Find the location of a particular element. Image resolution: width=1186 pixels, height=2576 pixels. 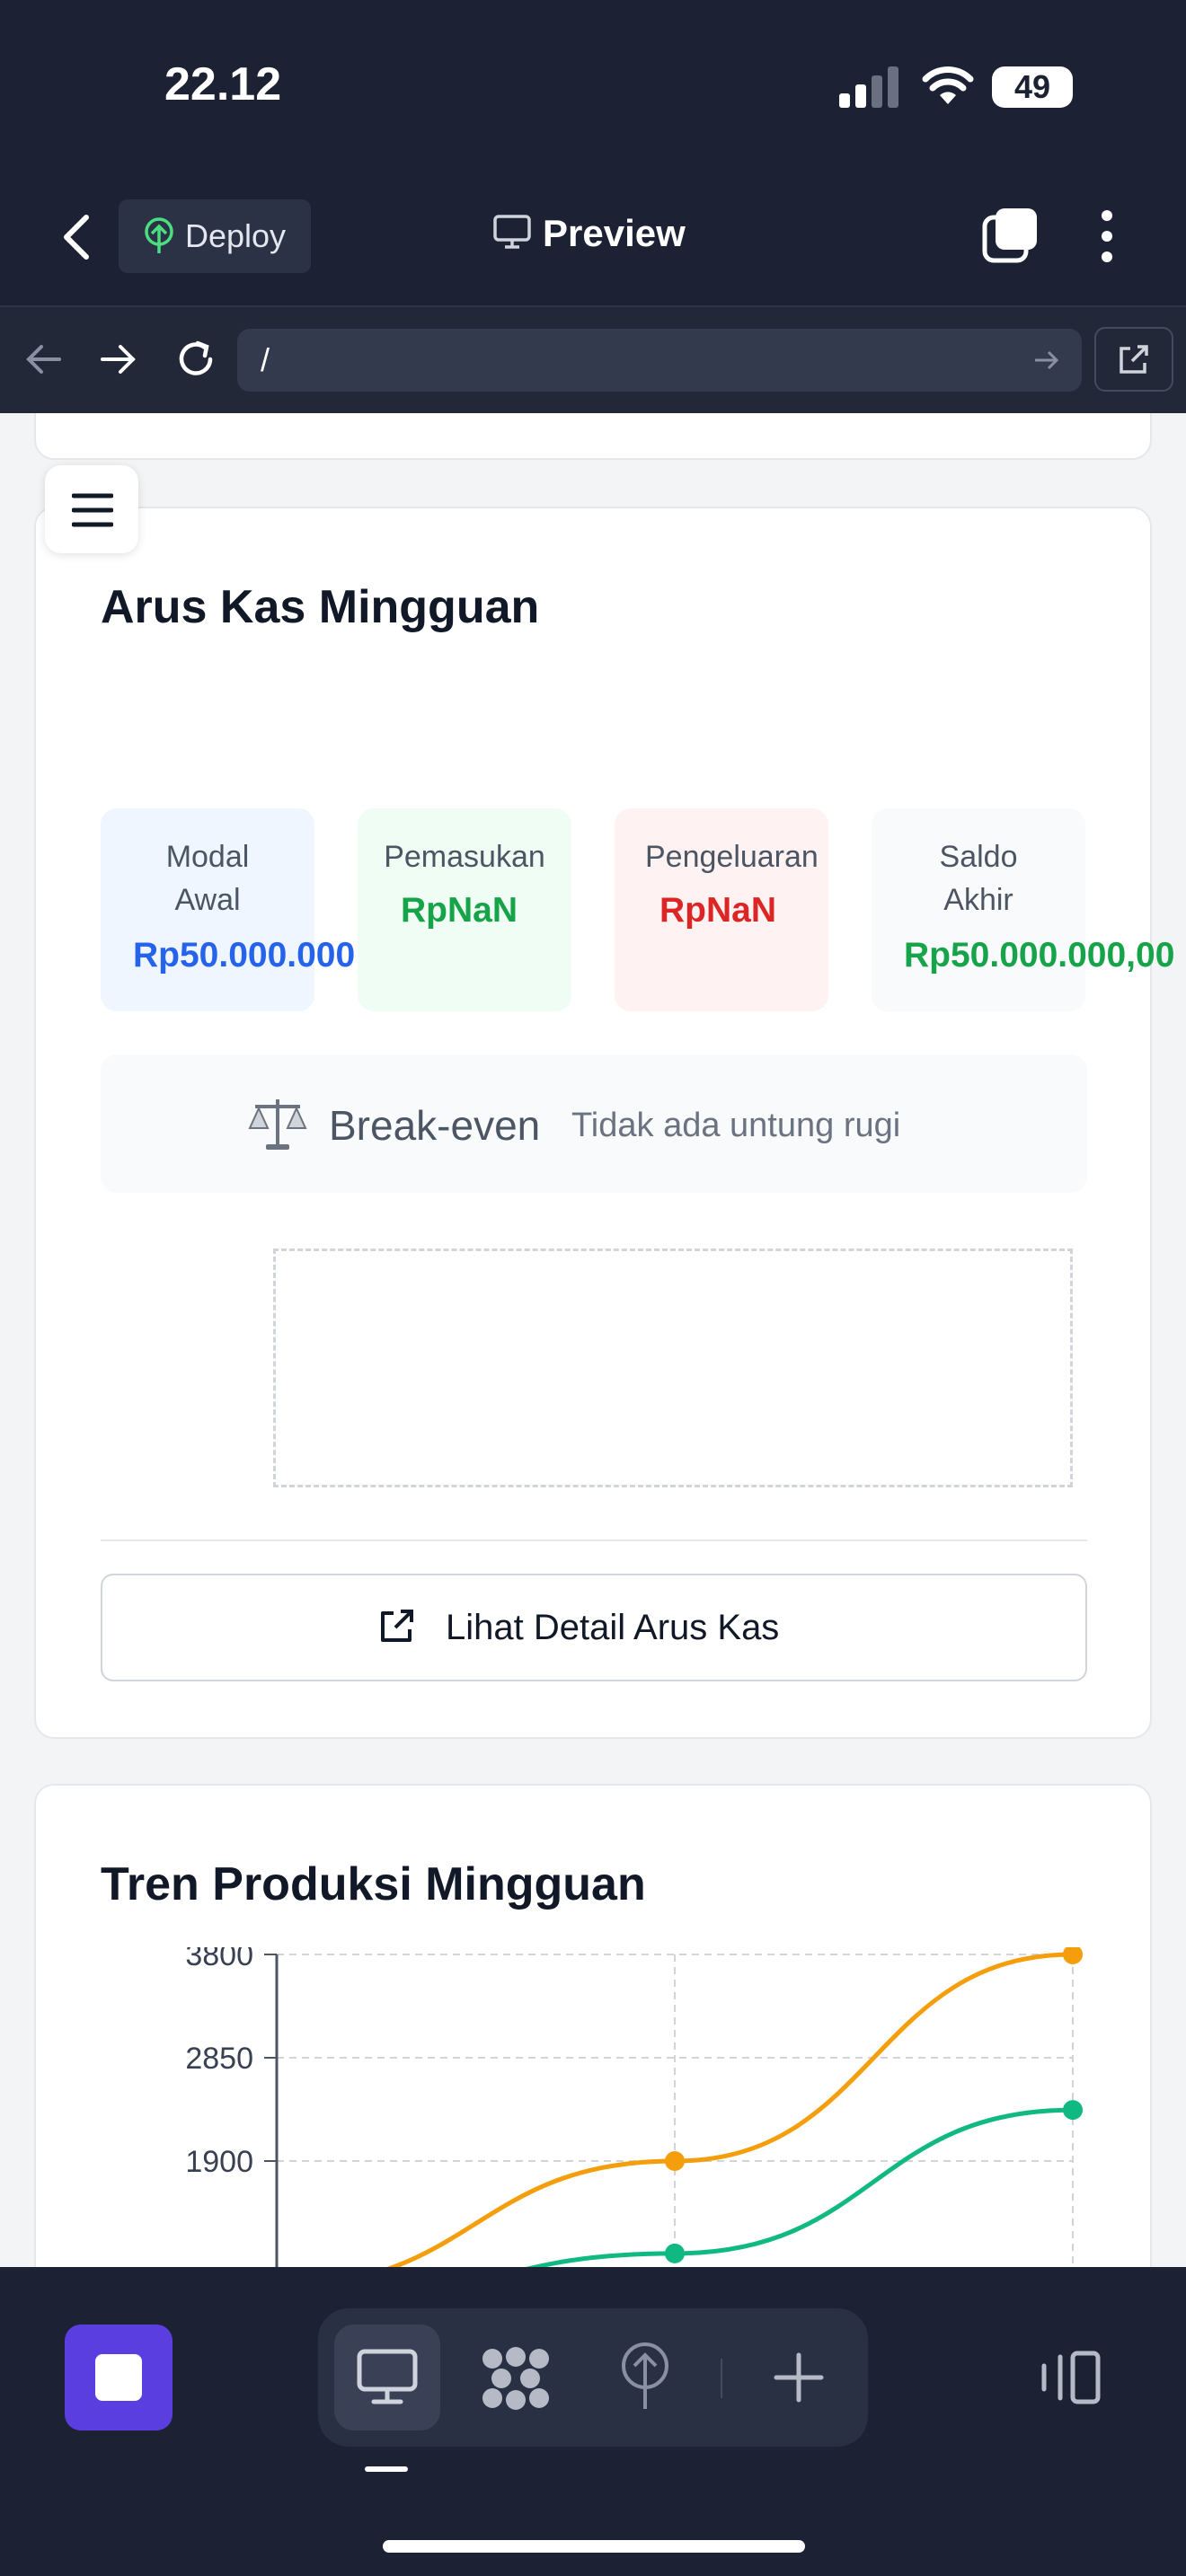

breakeven-banner: Break-even Tidak ada untung rugi is located at coordinates (594, 1123).